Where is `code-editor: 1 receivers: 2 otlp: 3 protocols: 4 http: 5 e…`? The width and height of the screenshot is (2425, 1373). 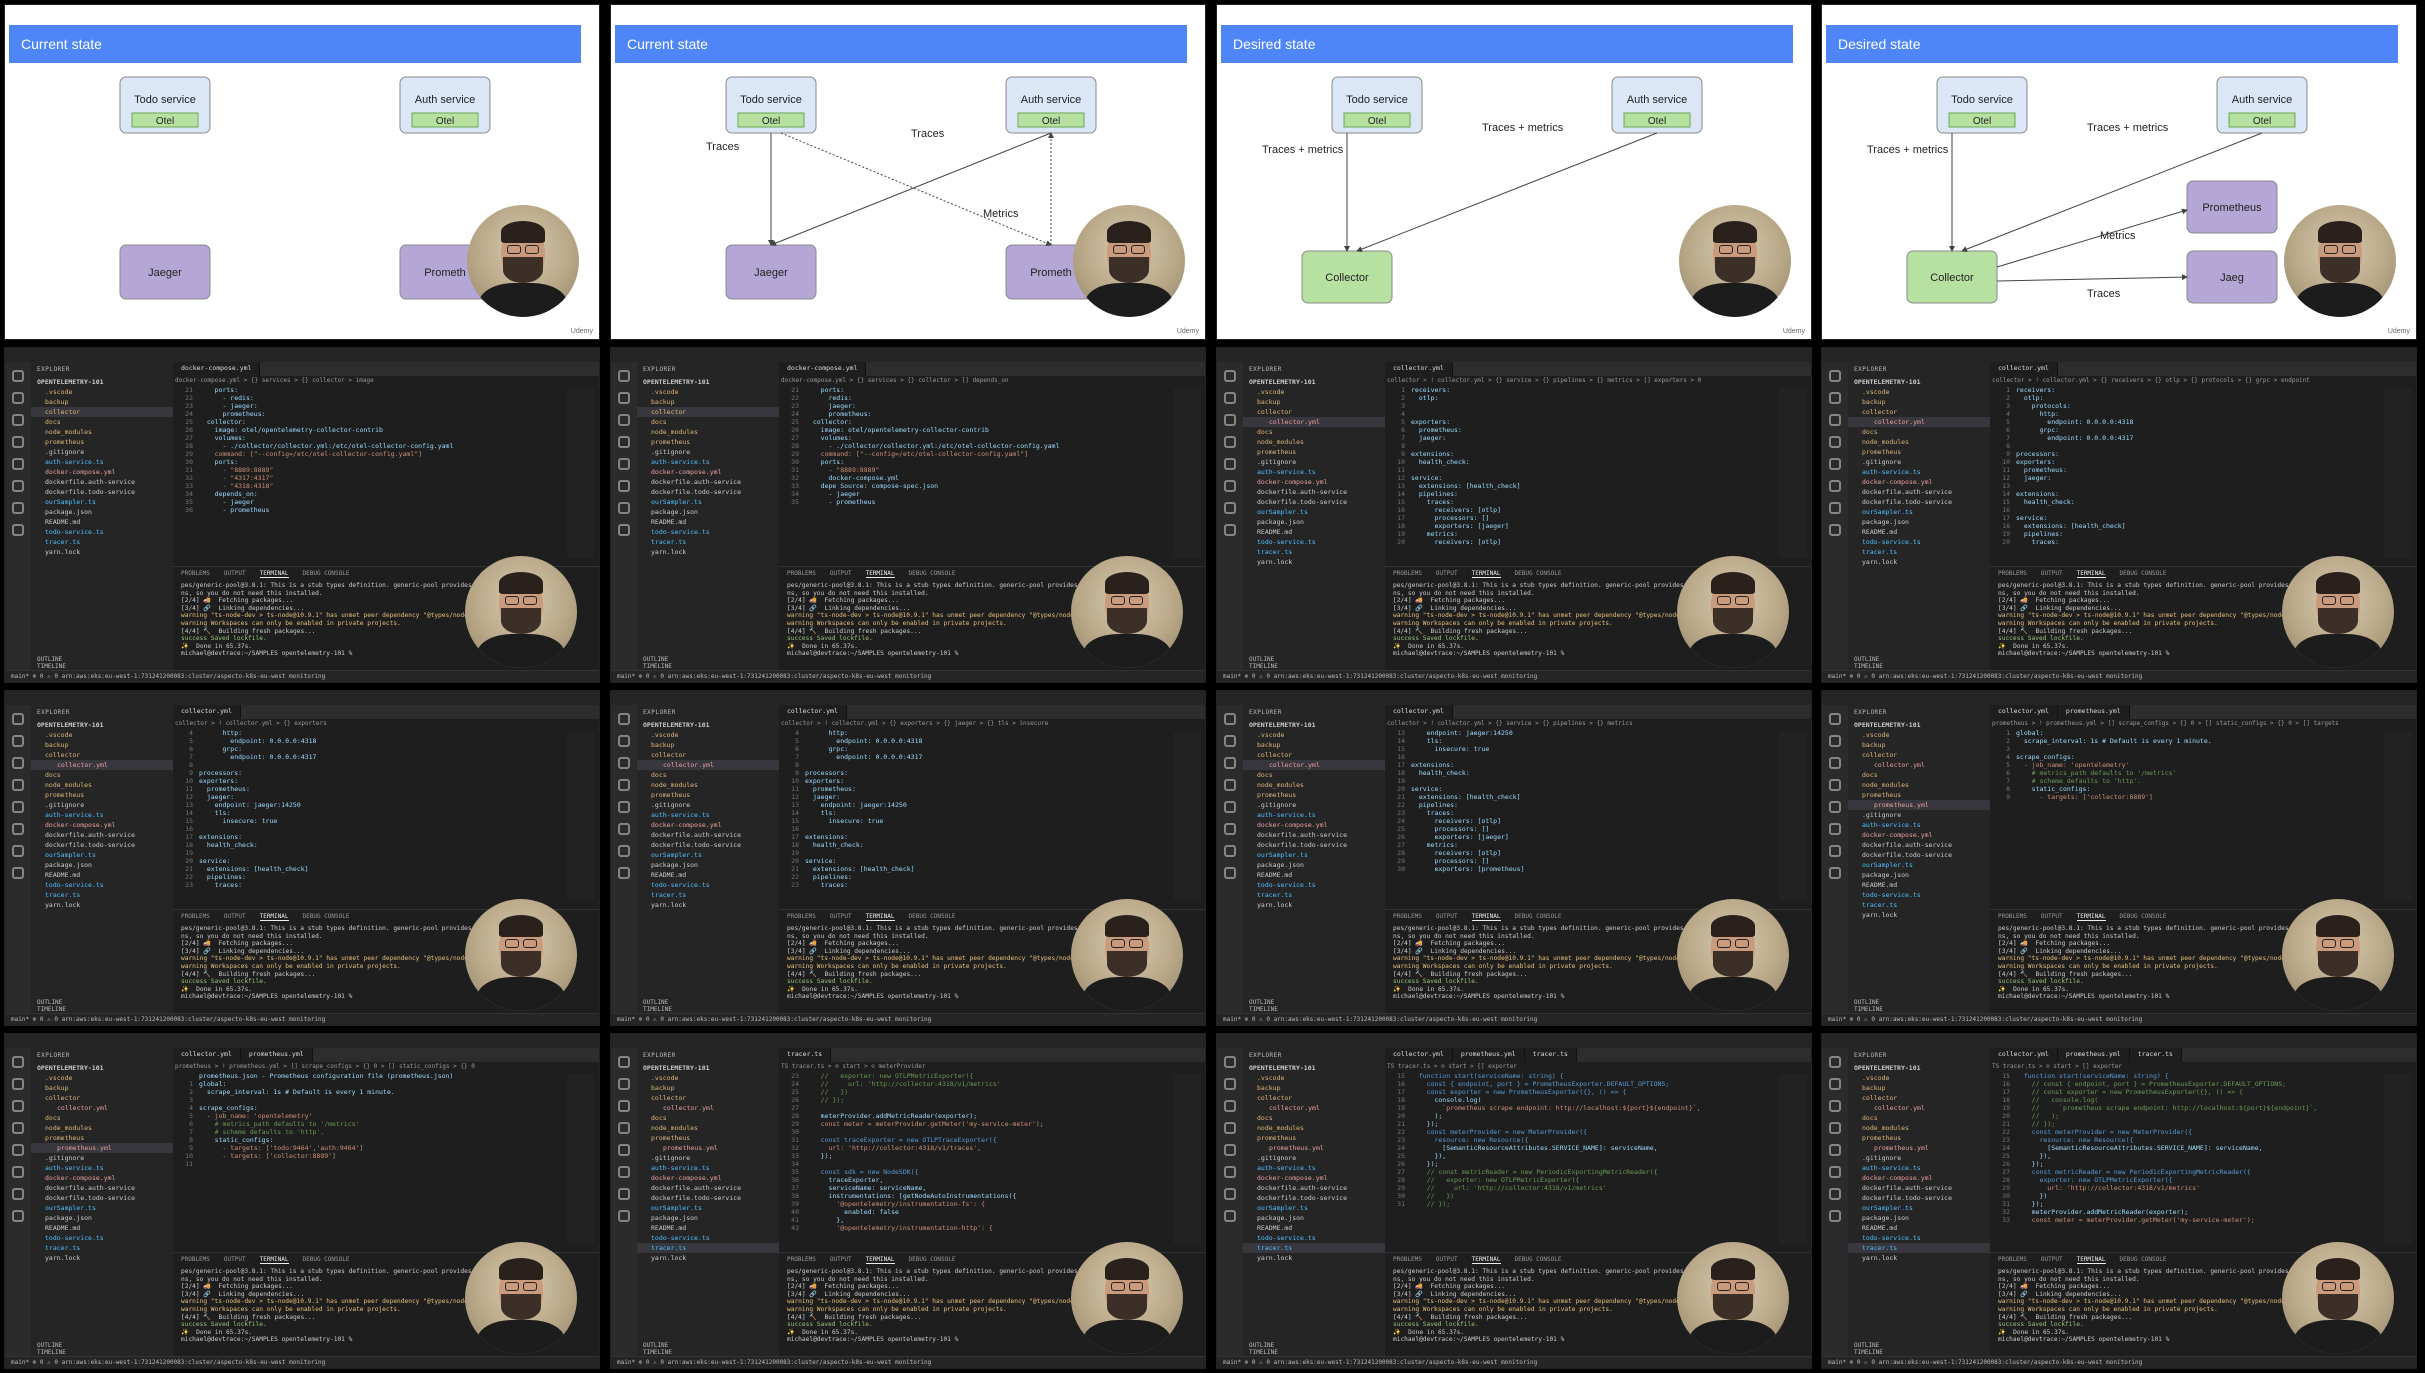 code-editor: 1 receivers: 2 otlp: 3 protocols: 4 http: 5 e… is located at coordinates (2185, 476).